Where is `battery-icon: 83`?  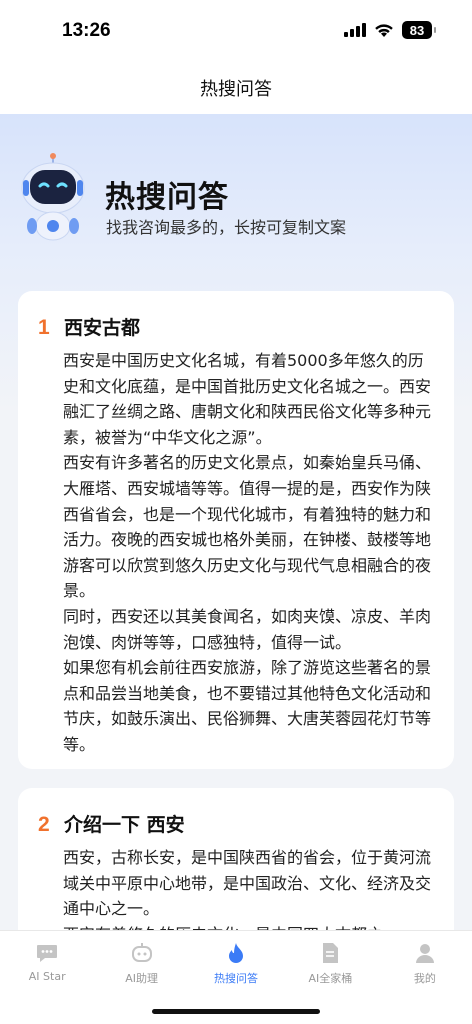 battery-icon: 83 is located at coordinates (419, 30).